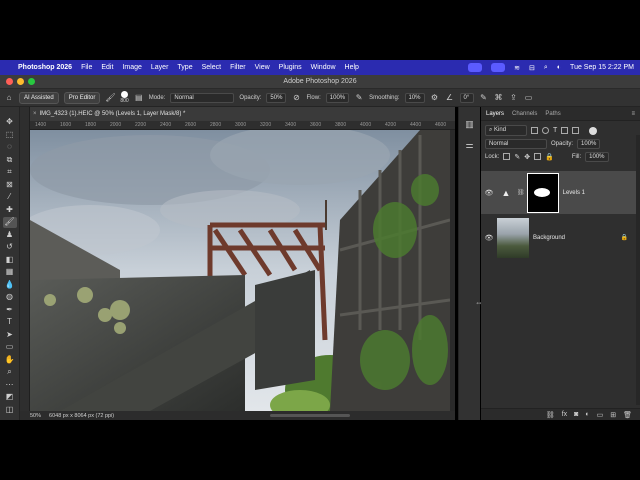  What do you see at coordinates (39, 97) in the screenshot?
I see `ai-assisted-button: AI Assisted` at bounding box center [39, 97].